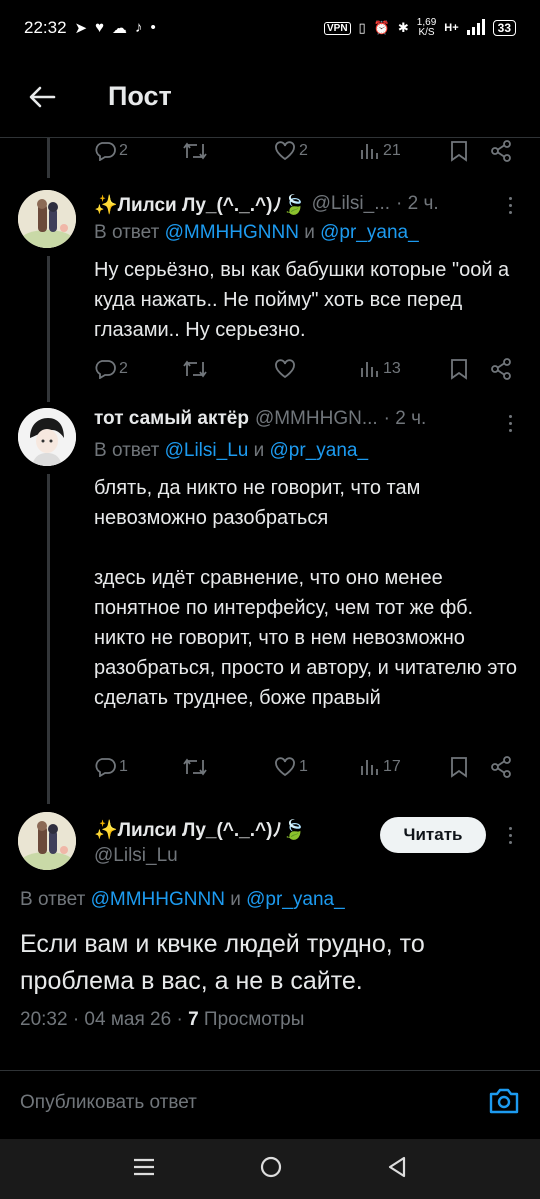 The width and height of the screenshot is (540, 1199). What do you see at coordinates (207, 450) in the screenshot?
I see `mention-link: @Lilsi_Lu` at bounding box center [207, 450].